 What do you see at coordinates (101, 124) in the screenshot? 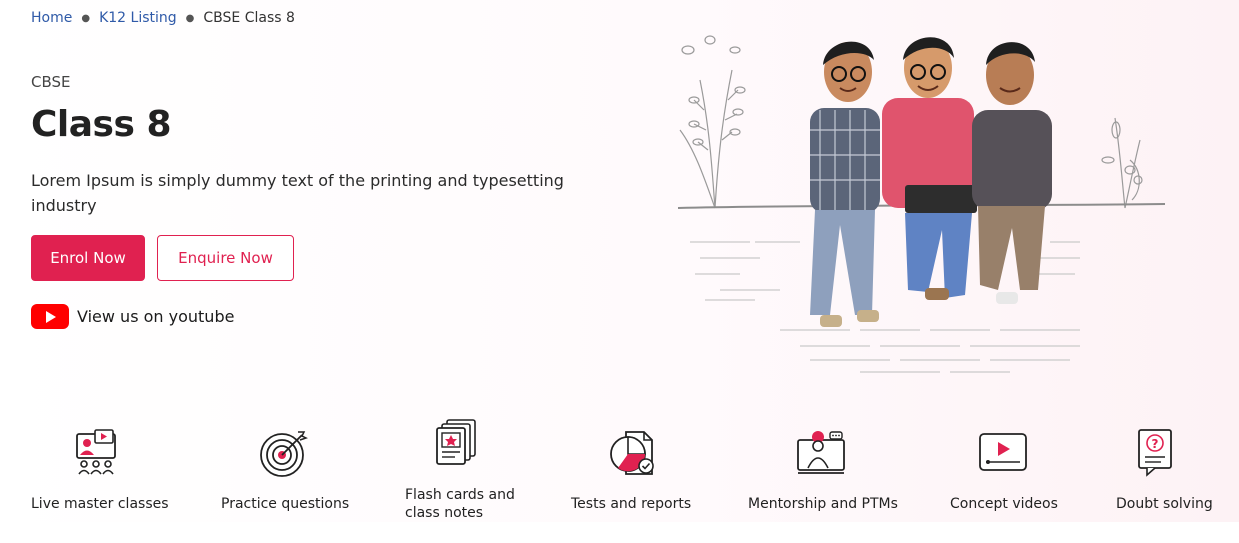
I see `page-title: Class 8` at bounding box center [101, 124].